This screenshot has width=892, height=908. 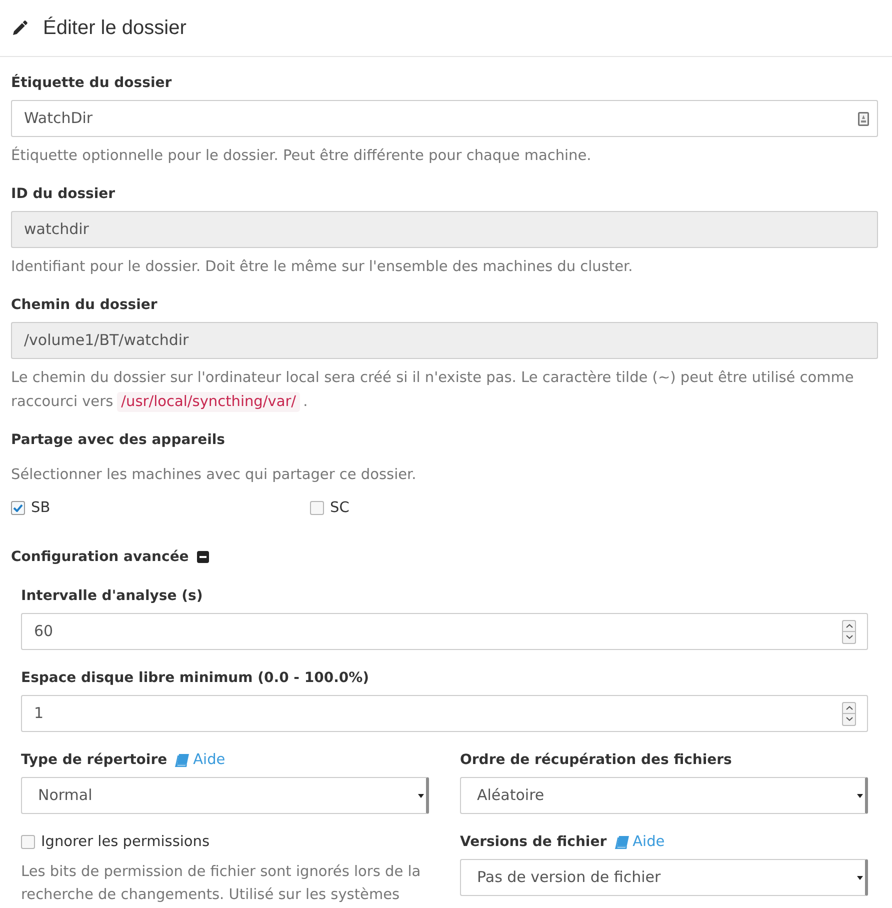 I want to click on text-field: watchdir, so click(x=444, y=229).